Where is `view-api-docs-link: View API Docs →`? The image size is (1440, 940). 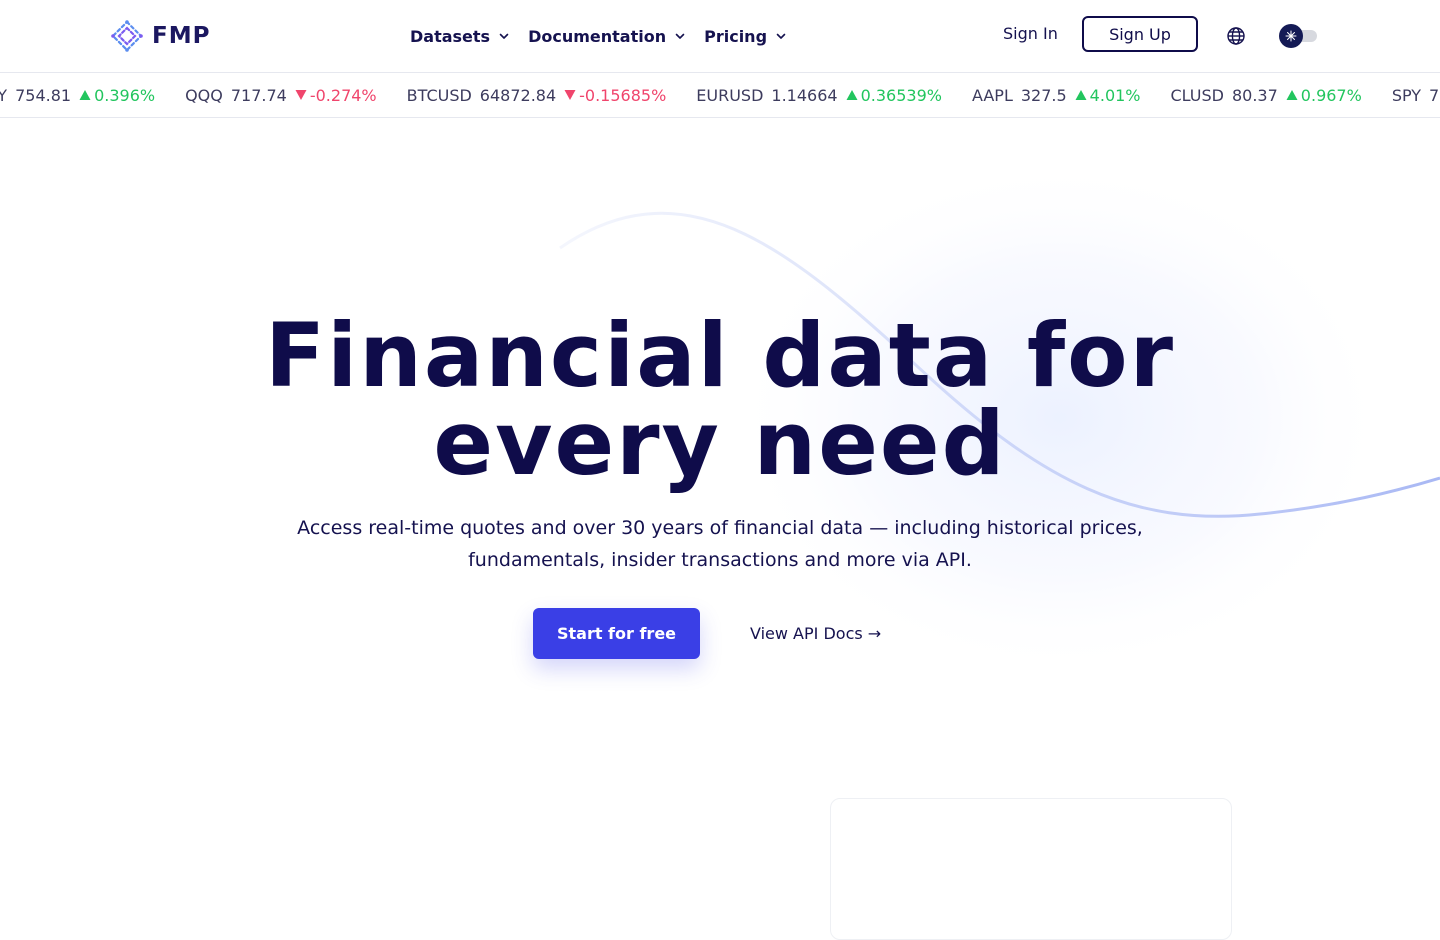
view-api-docs-link: View API Docs → is located at coordinates (815, 633).